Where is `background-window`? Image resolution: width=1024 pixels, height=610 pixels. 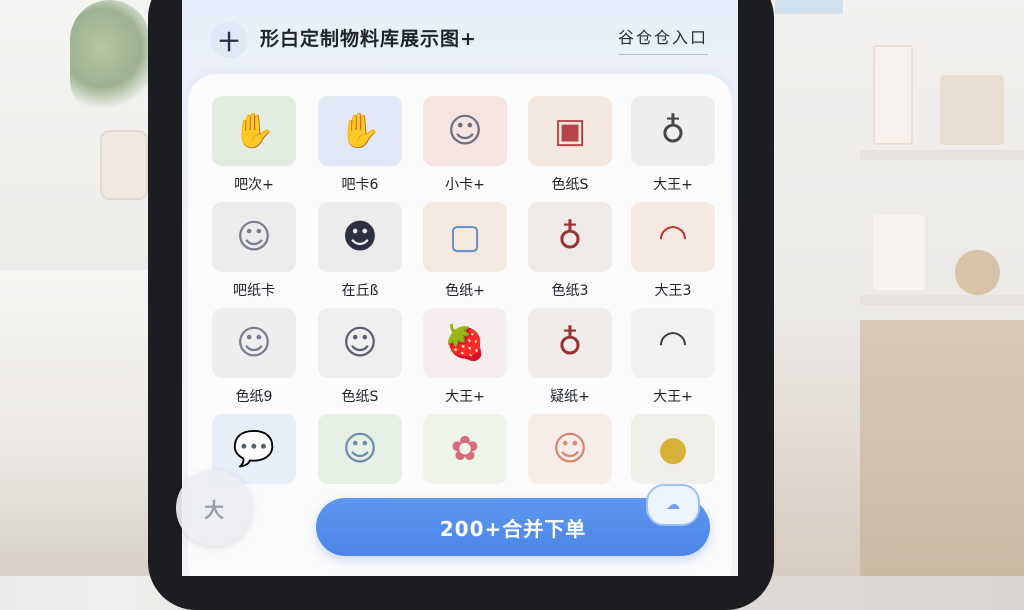 background-window is located at coordinates (809, 7).